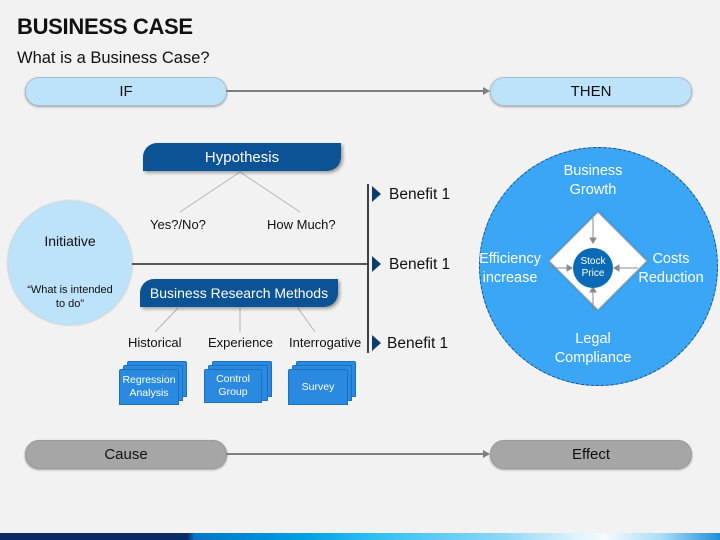  I want to click on stock-price-center: Stock Price, so click(593, 268).